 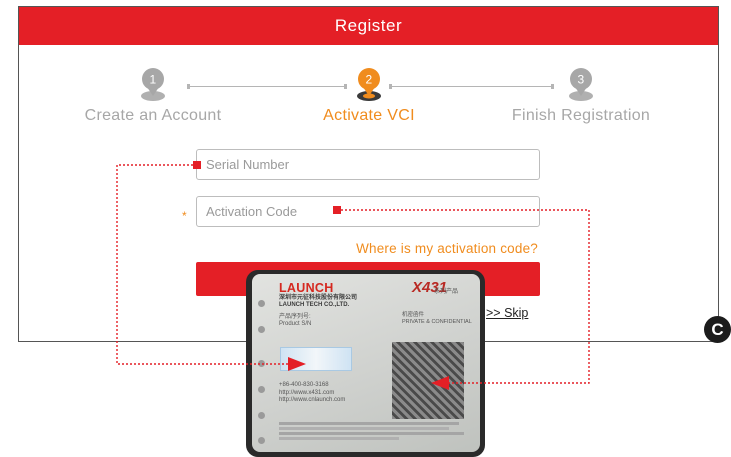 What do you see at coordinates (437, 318) in the screenshot?
I see `card-confidential-label: 机密函件 PRIVATE & CONFIDENTIAL` at bounding box center [437, 318].